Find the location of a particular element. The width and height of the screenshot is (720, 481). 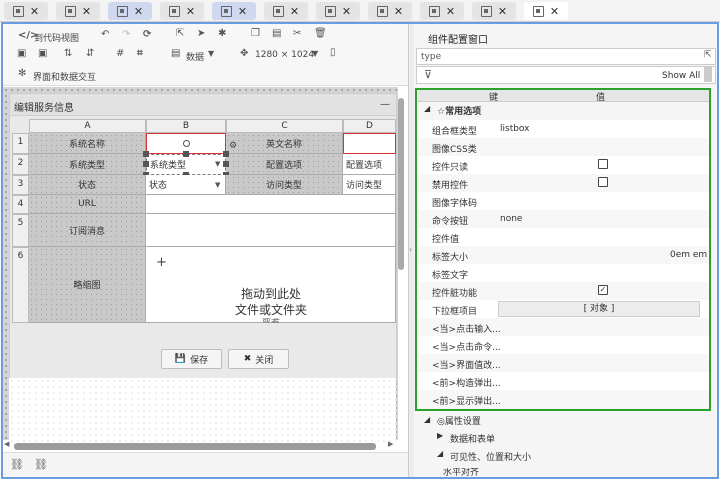

to-code-view-button: 到代码视图 is located at coordinates (56, 37).